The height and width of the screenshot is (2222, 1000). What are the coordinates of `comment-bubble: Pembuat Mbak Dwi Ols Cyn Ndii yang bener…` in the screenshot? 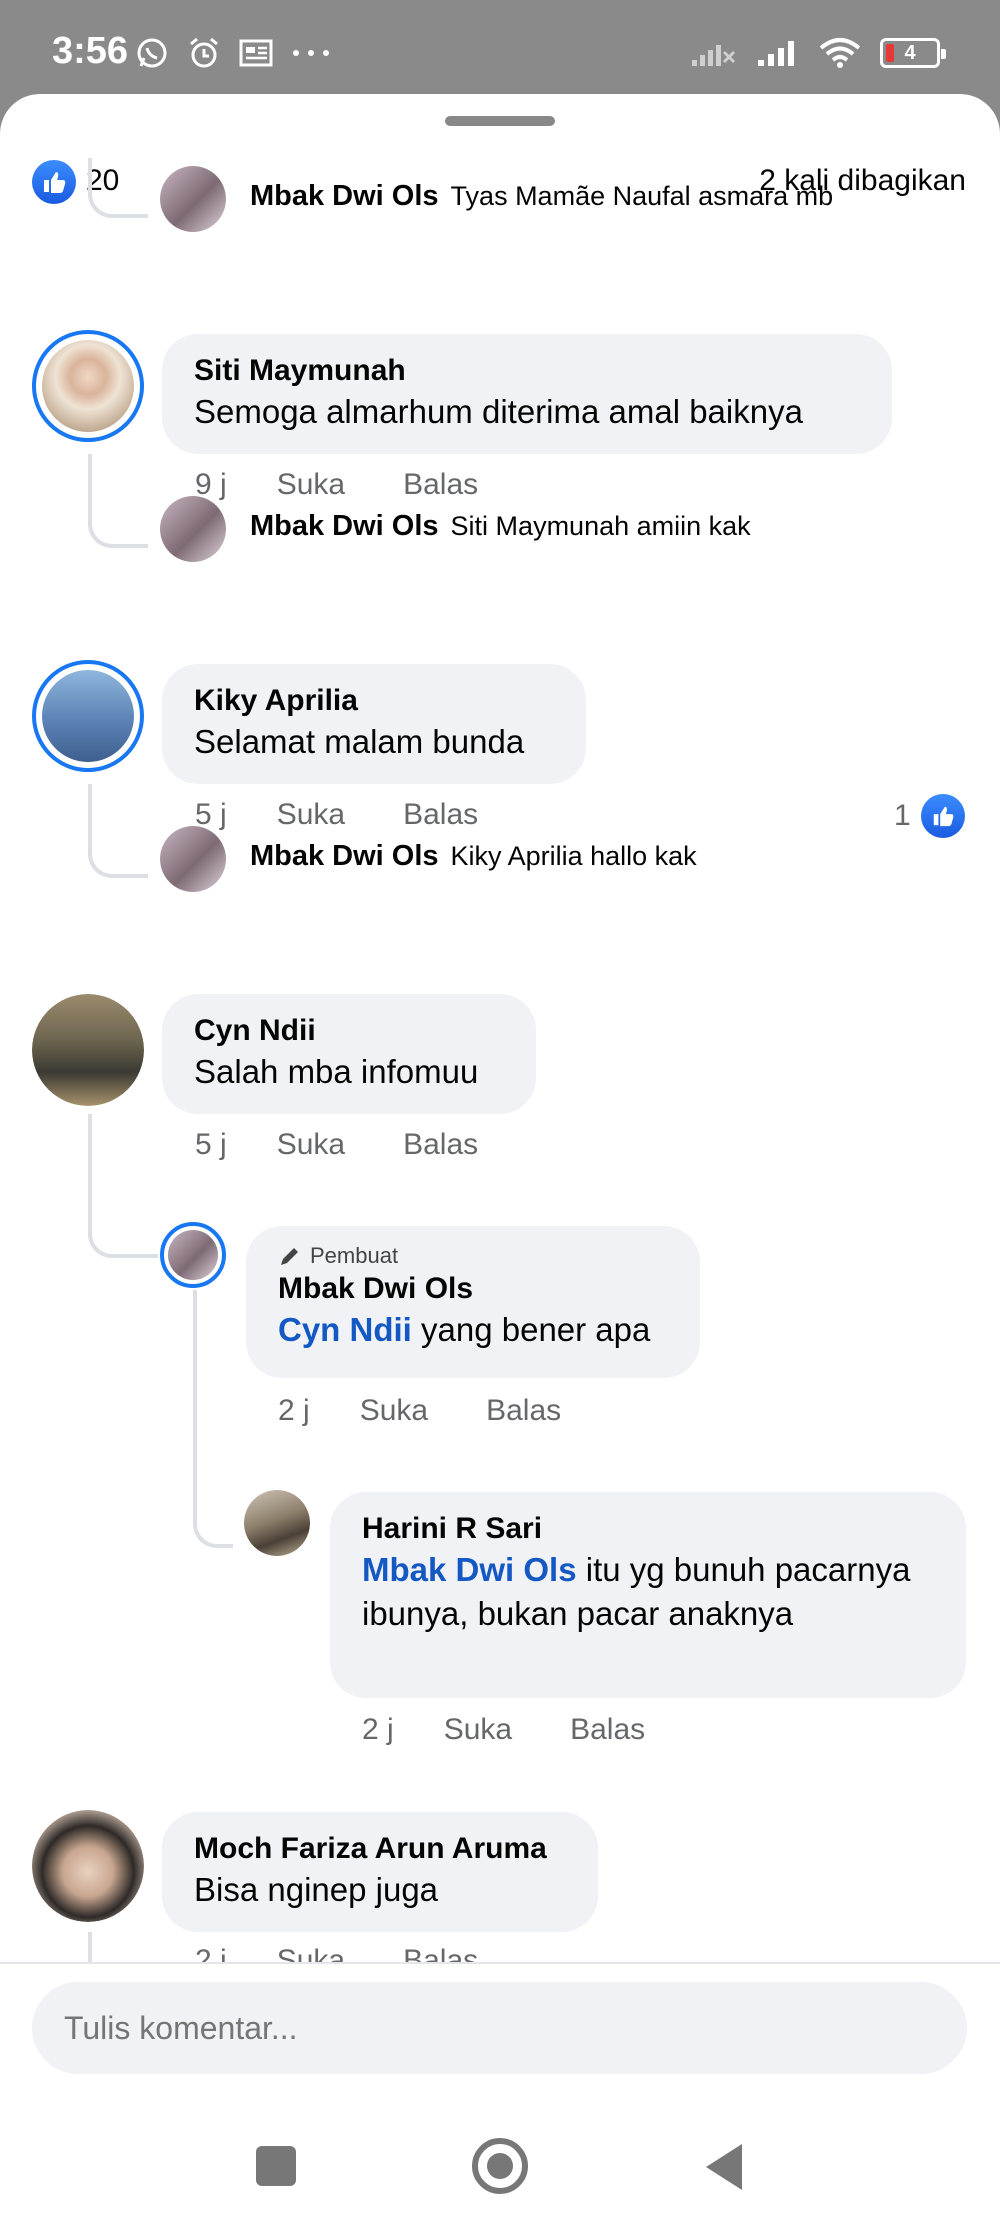 It's located at (473, 1302).